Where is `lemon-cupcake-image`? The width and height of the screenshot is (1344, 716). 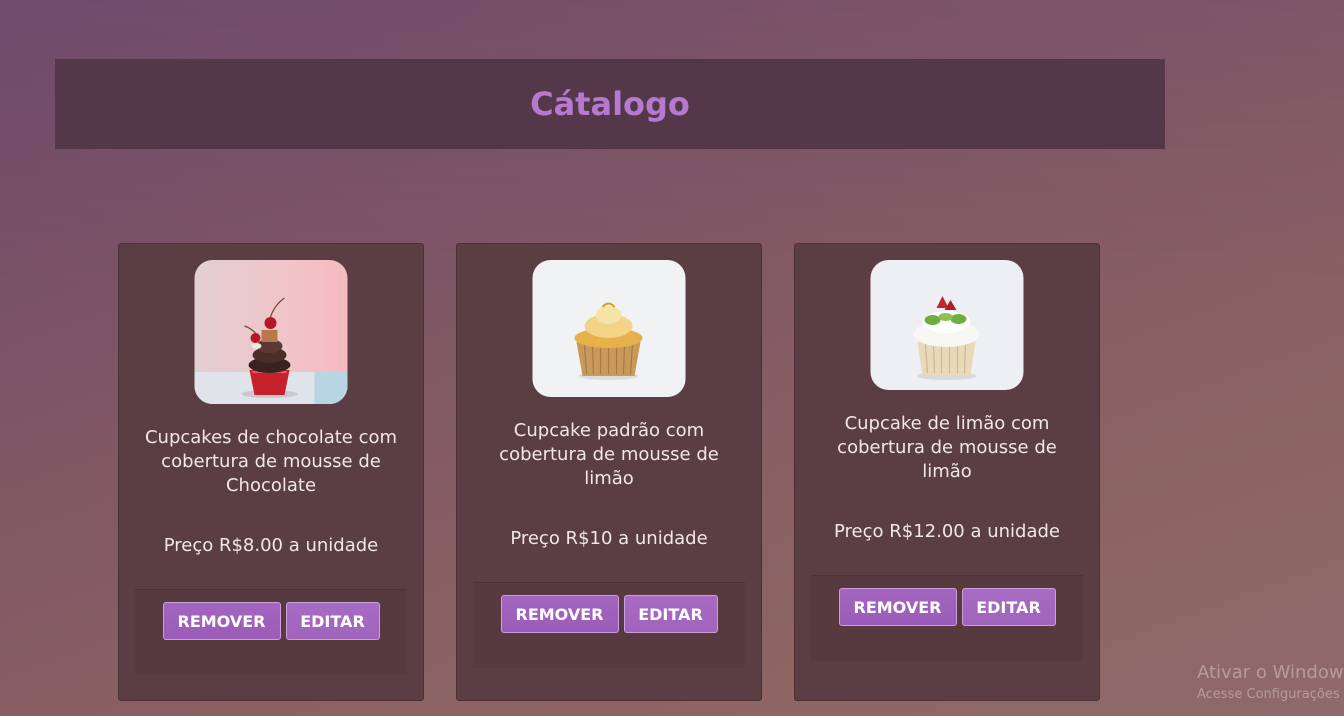
lemon-cupcake-image is located at coordinates (947, 325).